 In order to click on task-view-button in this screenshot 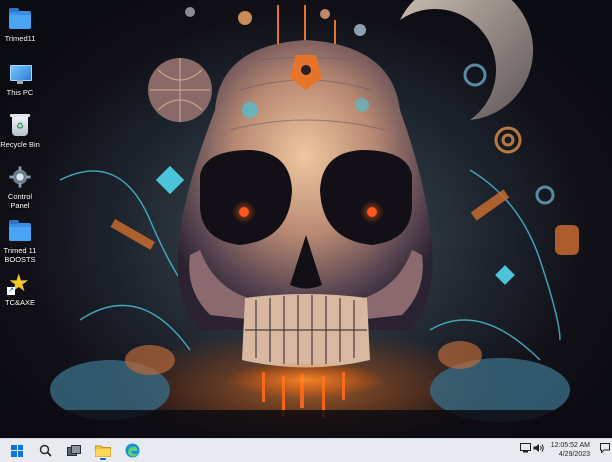, I will do `click(74, 450)`.